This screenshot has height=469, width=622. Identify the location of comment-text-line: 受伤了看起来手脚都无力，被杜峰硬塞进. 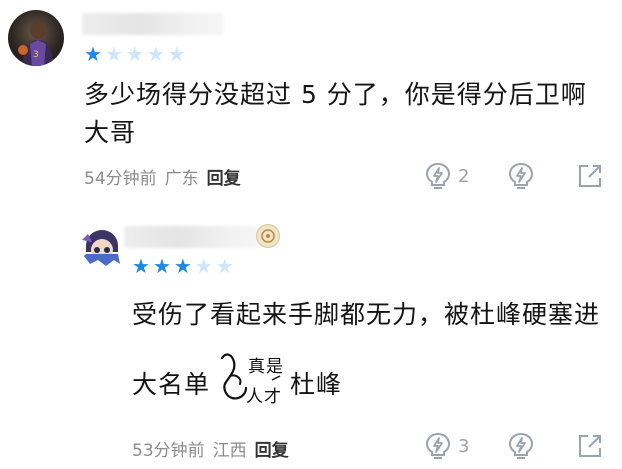
(366, 314).